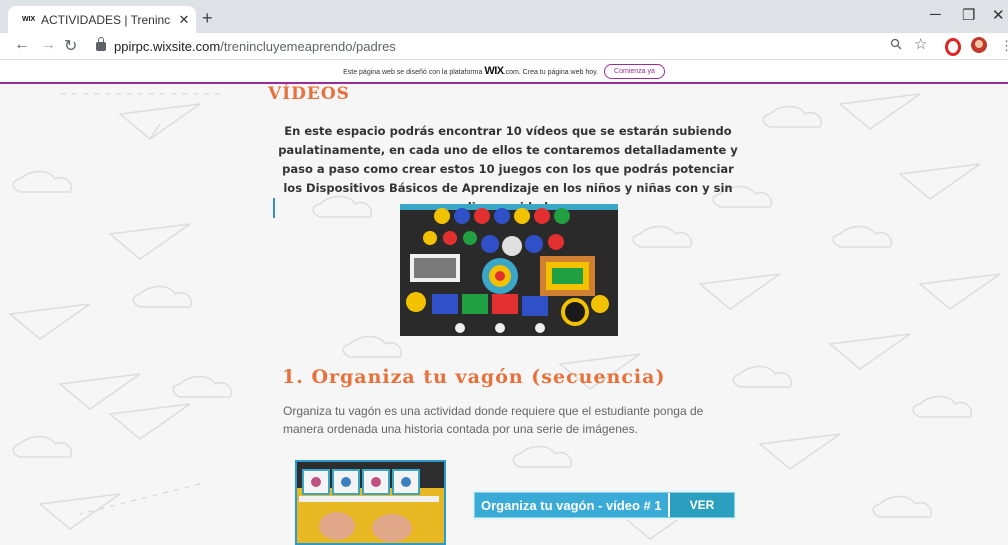  Describe the element at coordinates (106, 19) in the screenshot. I see `tab-title: ACTIVIDADES | Trenincluyemeap` at that location.